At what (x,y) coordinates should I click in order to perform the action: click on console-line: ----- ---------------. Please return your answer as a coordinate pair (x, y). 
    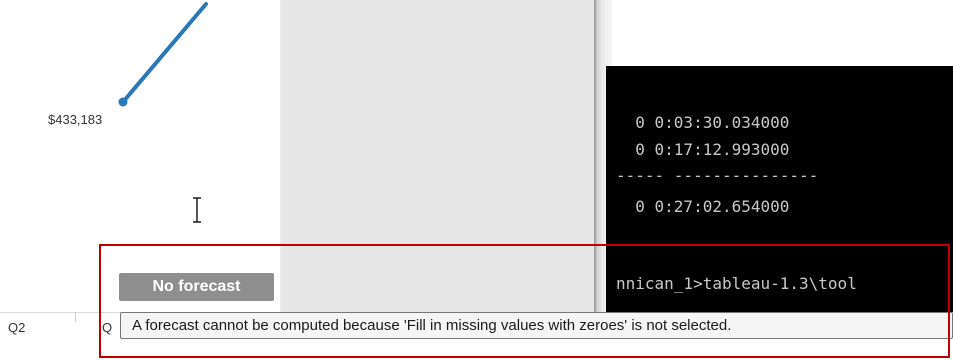
    Looking at the image, I should click on (717, 175).